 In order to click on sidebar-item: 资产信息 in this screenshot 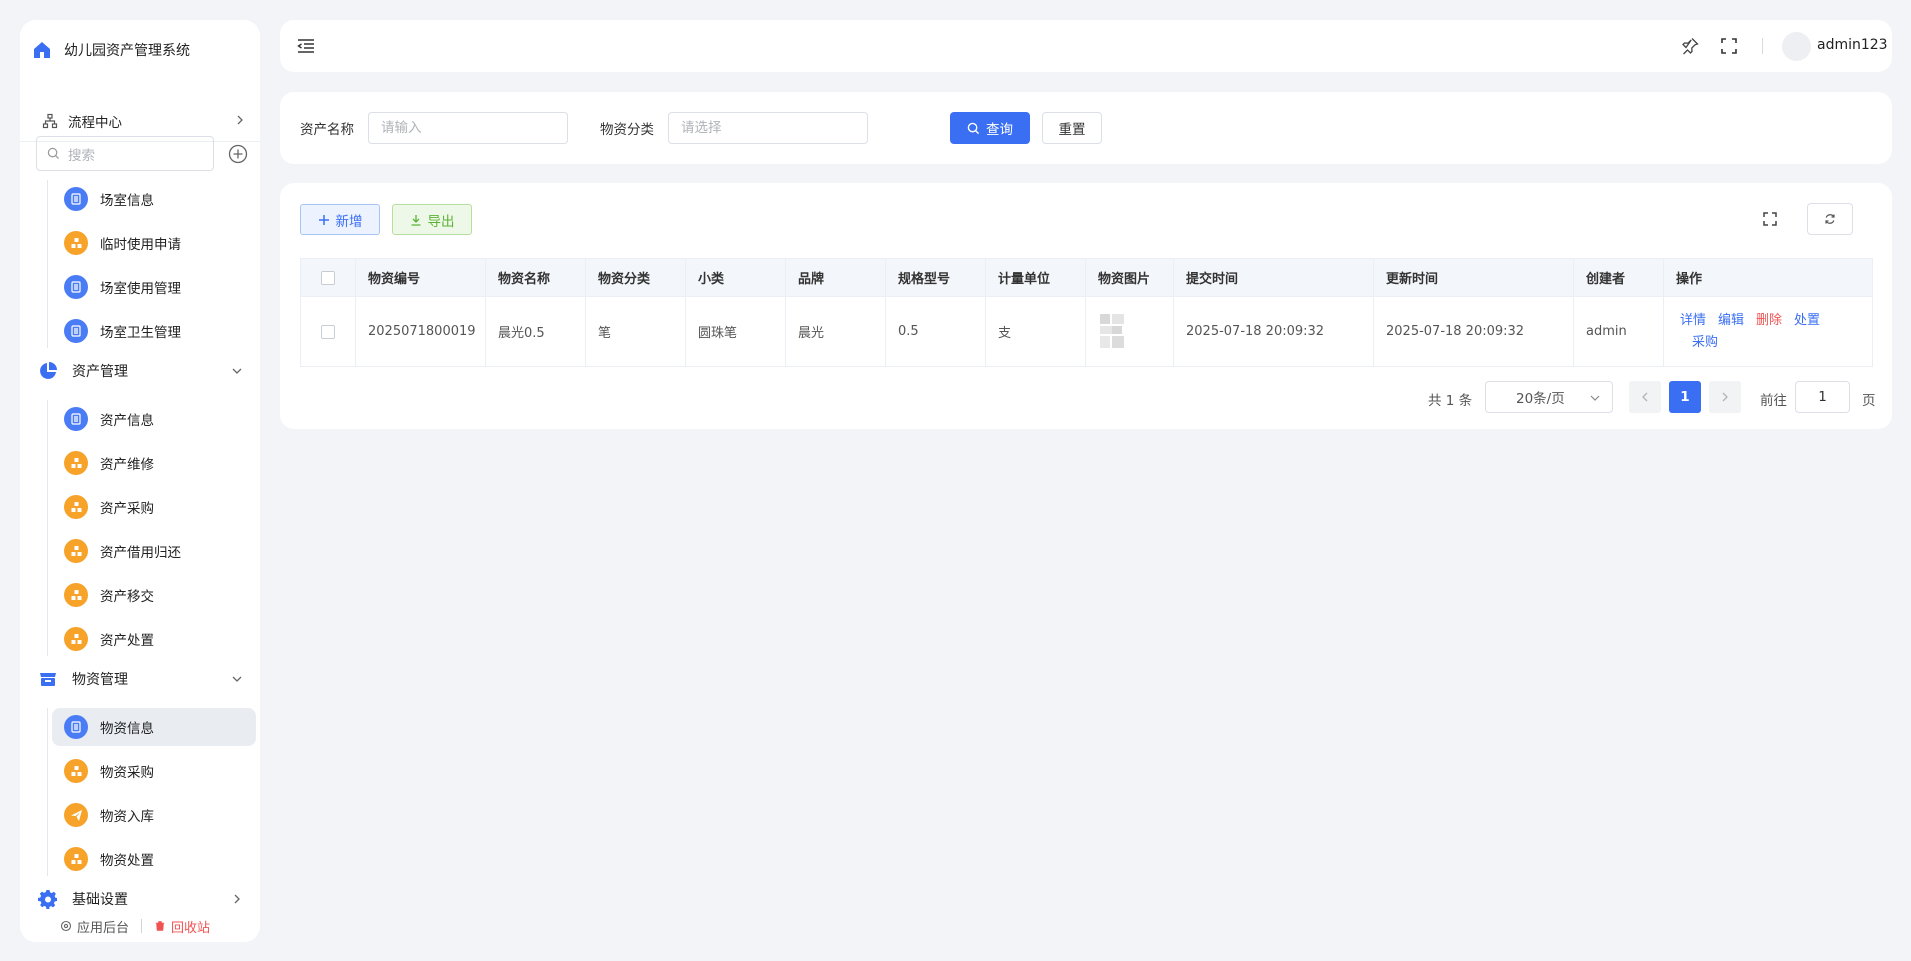, I will do `click(154, 419)`.